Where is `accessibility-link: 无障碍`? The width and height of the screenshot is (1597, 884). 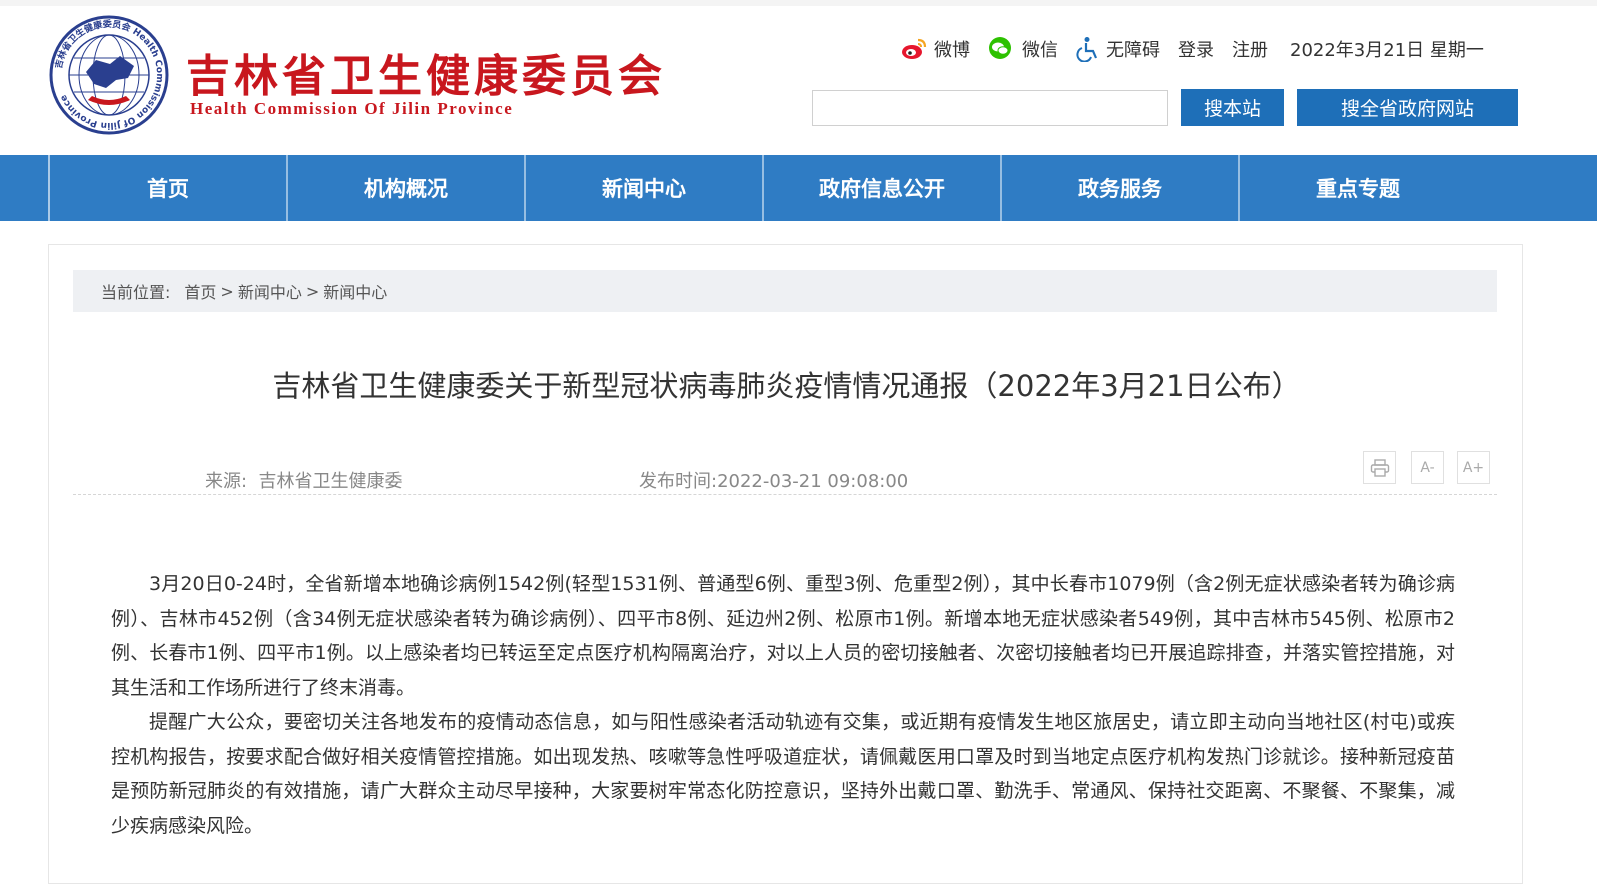
accessibility-link: 无障碍 is located at coordinates (1118, 49).